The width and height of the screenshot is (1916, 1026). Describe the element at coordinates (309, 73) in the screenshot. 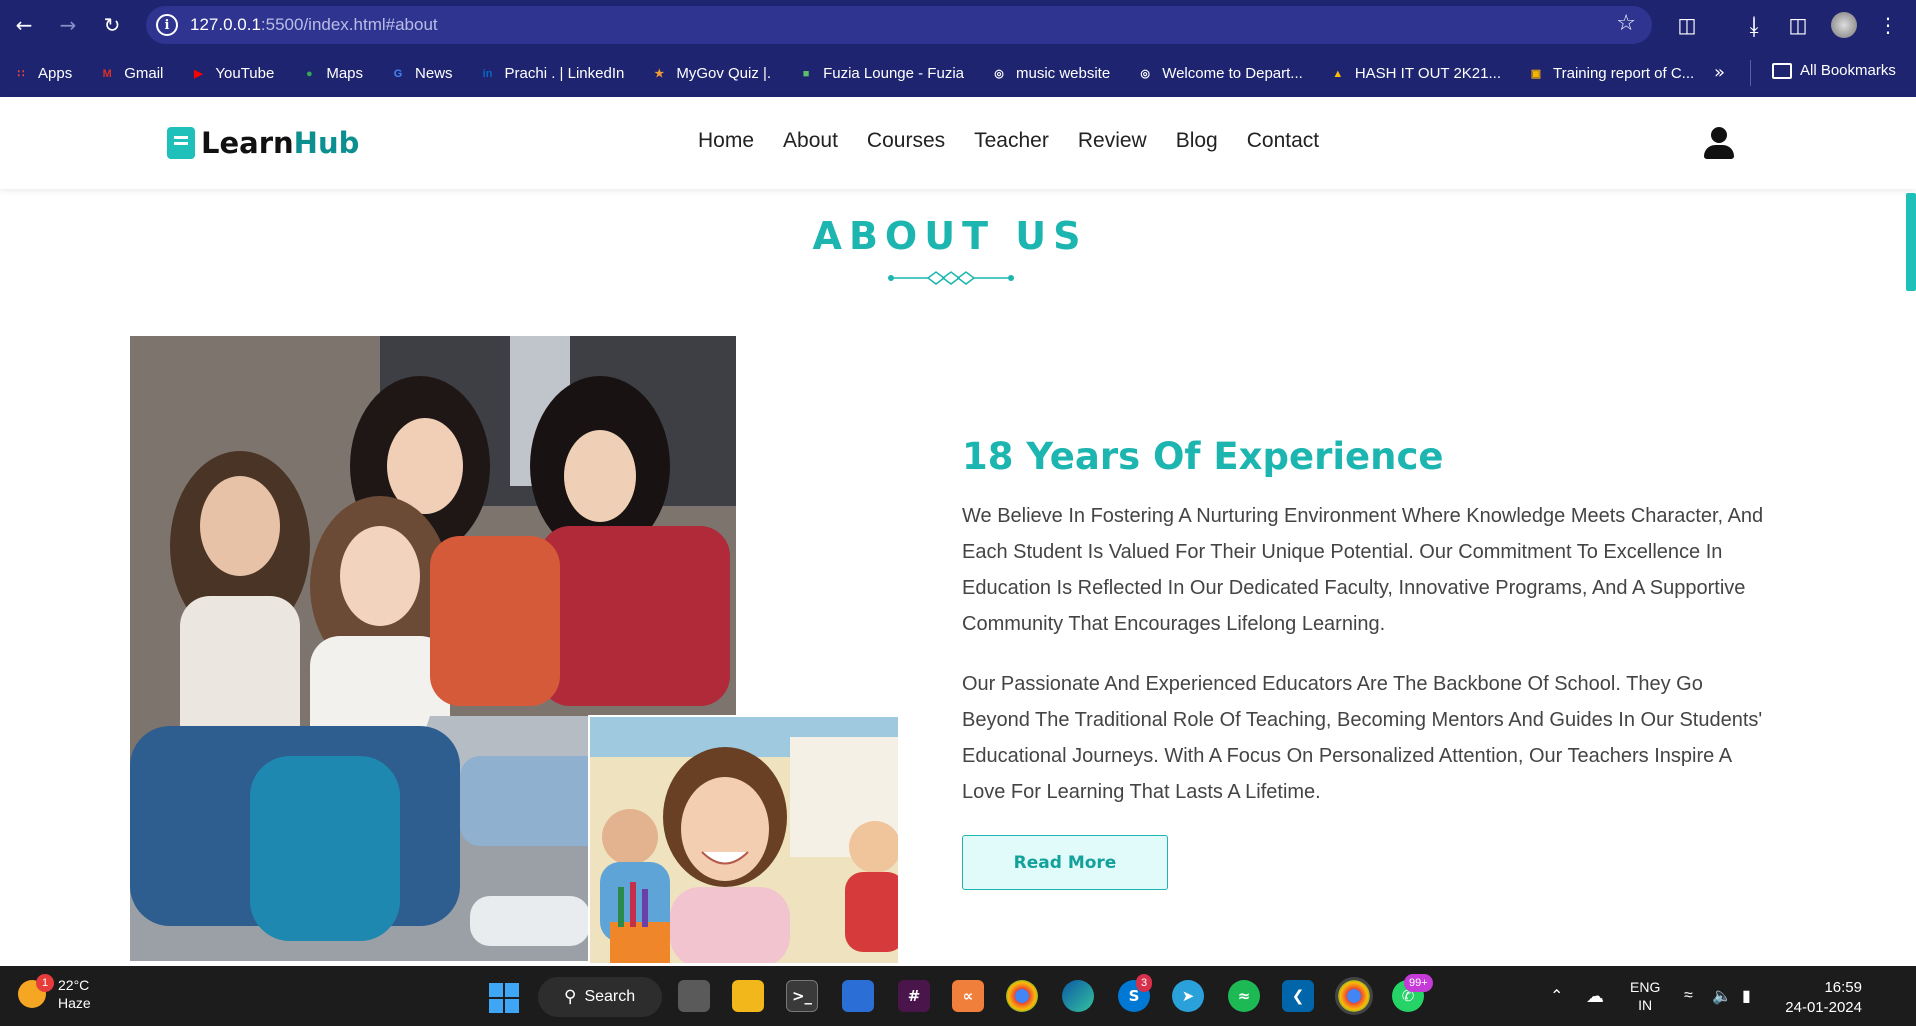

I see `maps-pin-icon: ●` at that location.